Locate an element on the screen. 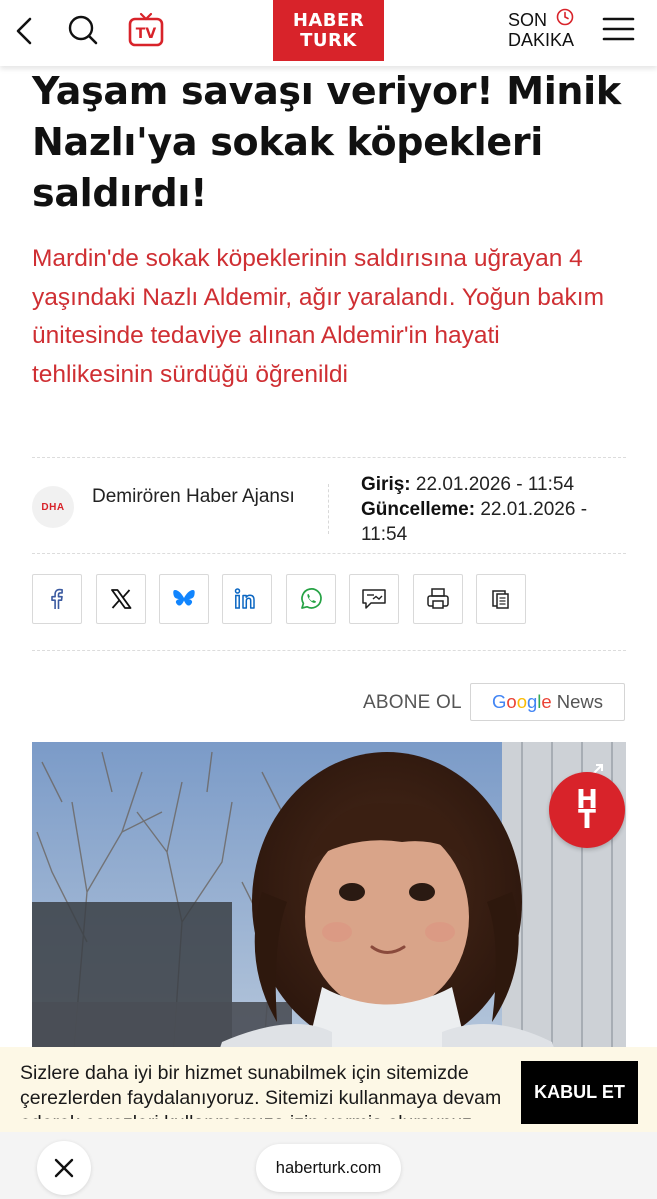 This screenshot has height=1199, width=657. google-letter: e is located at coordinates (546, 701).